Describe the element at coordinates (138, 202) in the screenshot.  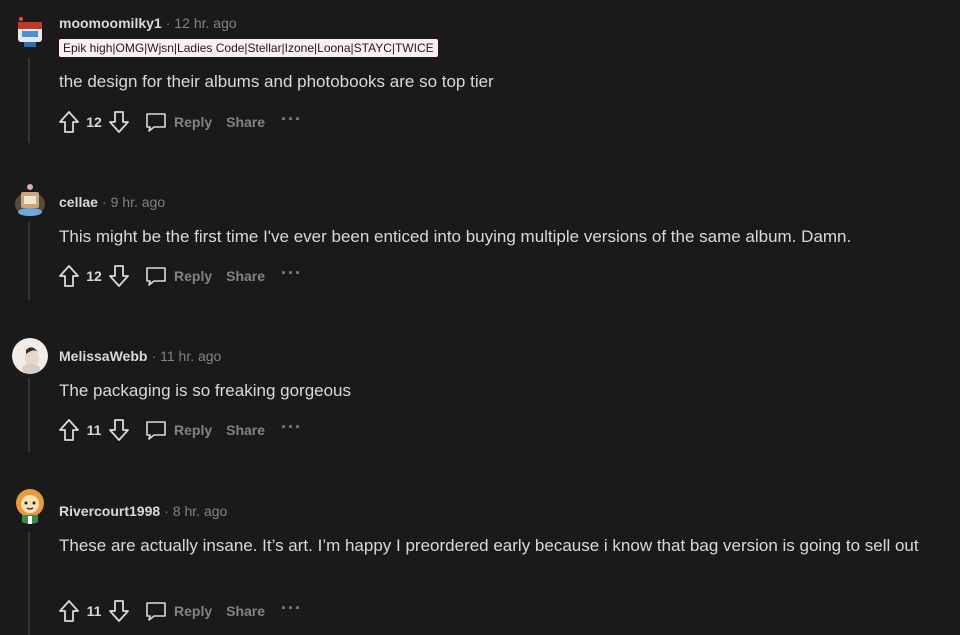
I see `timestamp: 9 hr. ago` at that location.